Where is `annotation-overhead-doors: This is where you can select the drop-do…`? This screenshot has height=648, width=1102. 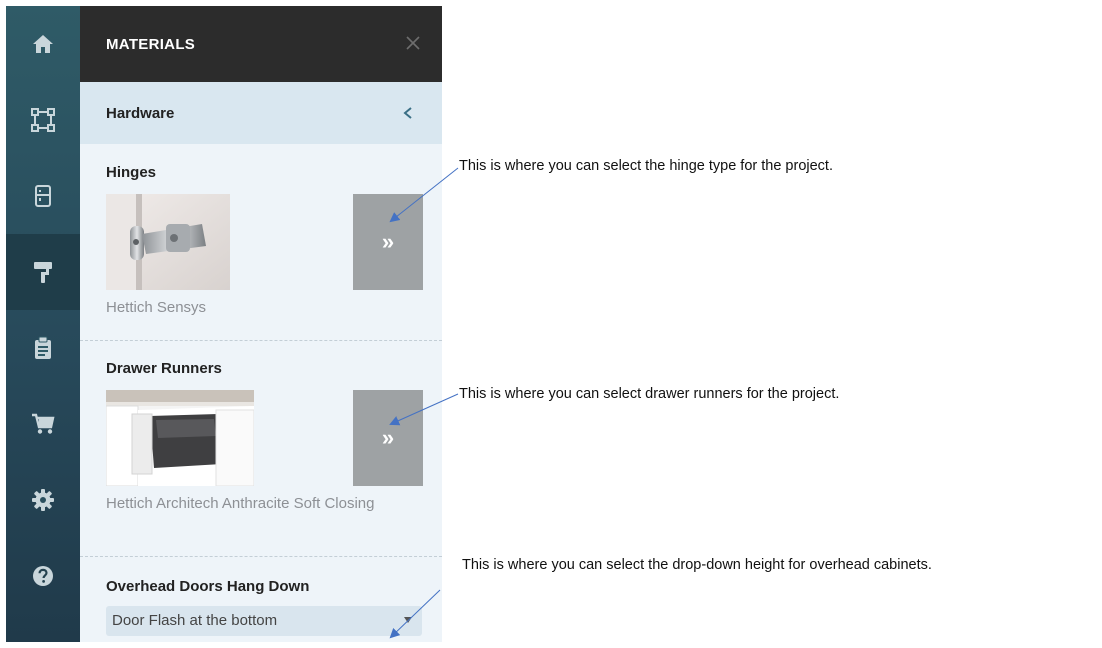
annotation-overhead-doors: This is where you can select the drop-do… is located at coordinates (697, 565).